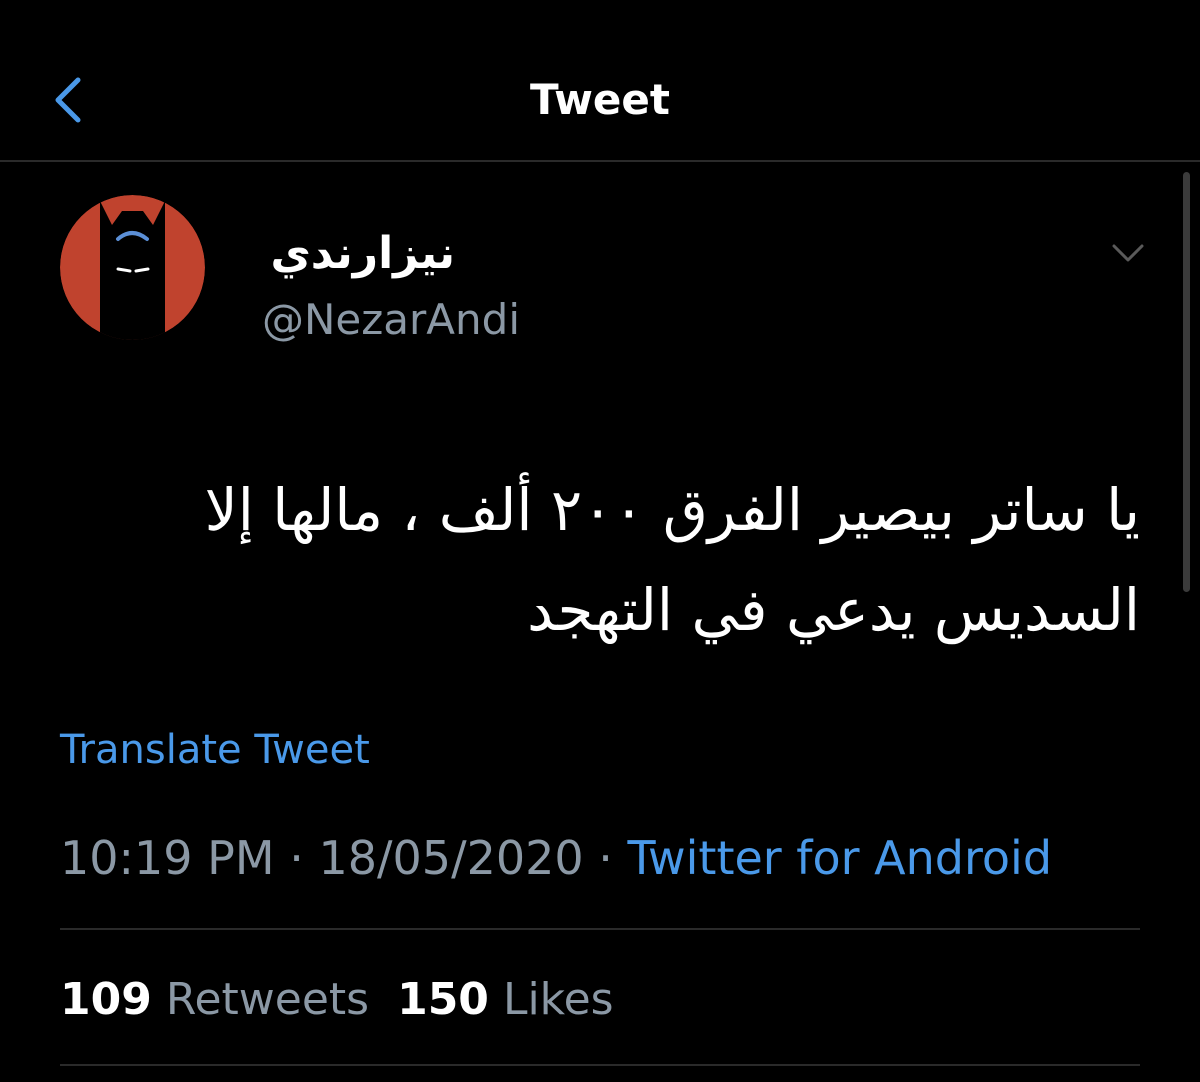  I want to click on tweet-source-link: Twitter for Android, so click(840, 858).